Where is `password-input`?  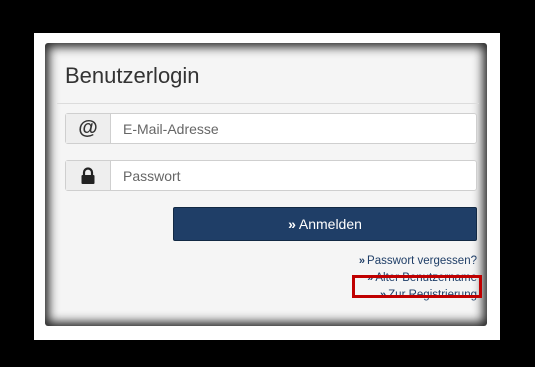
password-input is located at coordinates (293, 175).